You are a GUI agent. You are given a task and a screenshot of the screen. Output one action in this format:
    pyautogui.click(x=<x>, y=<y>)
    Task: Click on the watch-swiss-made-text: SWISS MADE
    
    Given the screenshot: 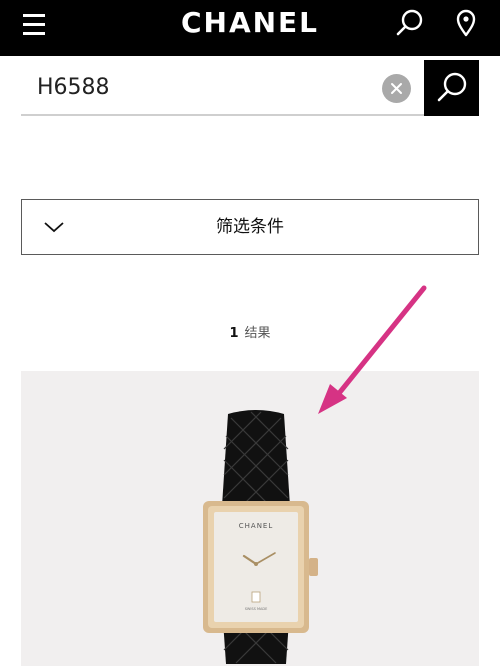 What is the action you would take?
    pyautogui.click(x=256, y=609)
    